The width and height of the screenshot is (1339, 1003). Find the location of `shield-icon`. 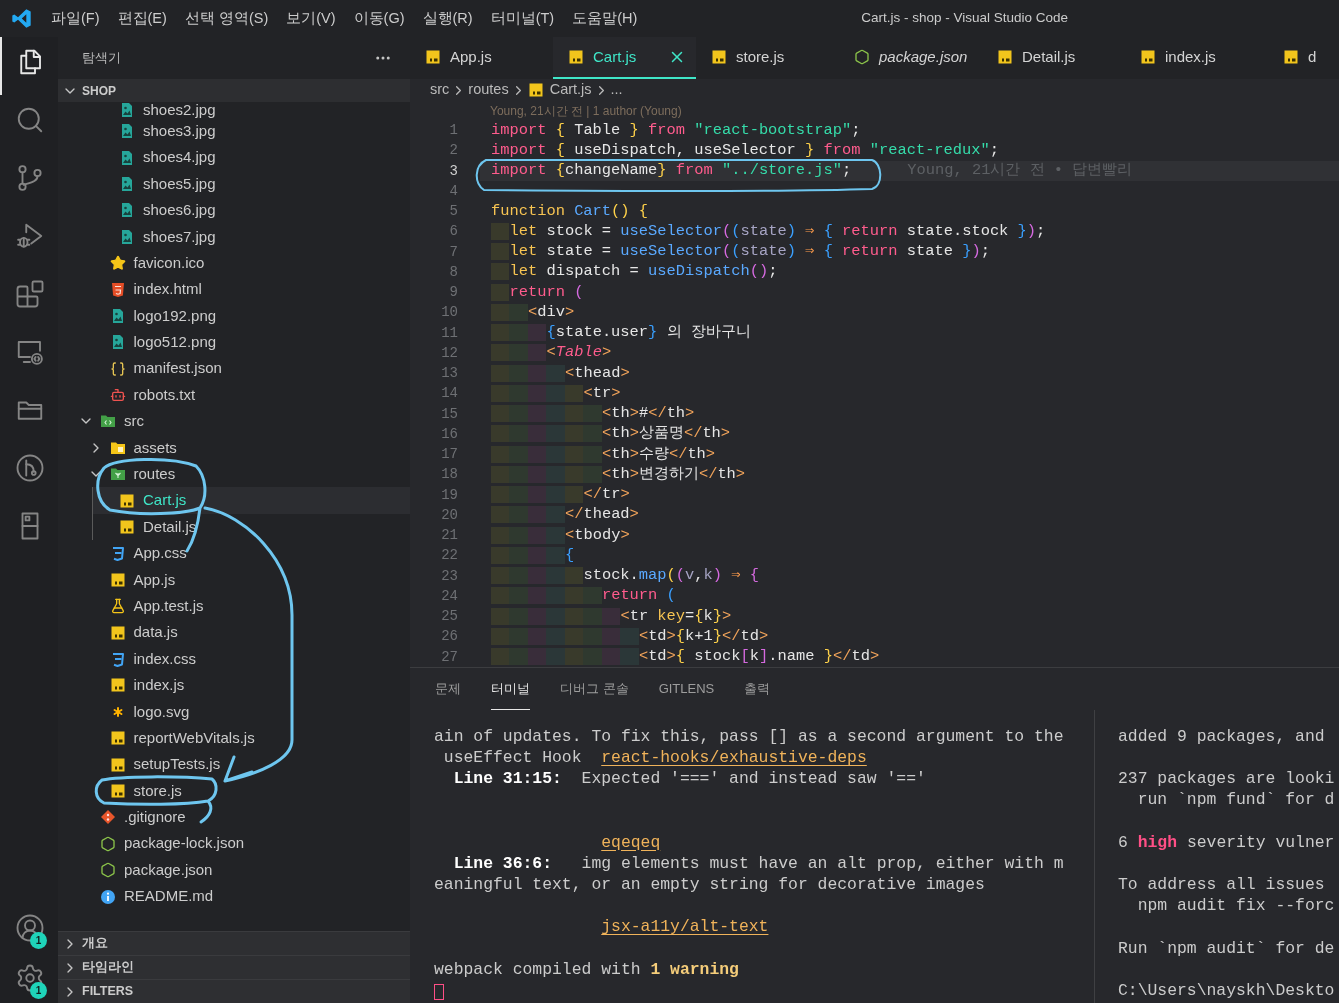

shield-icon is located at coordinates (117, 289).